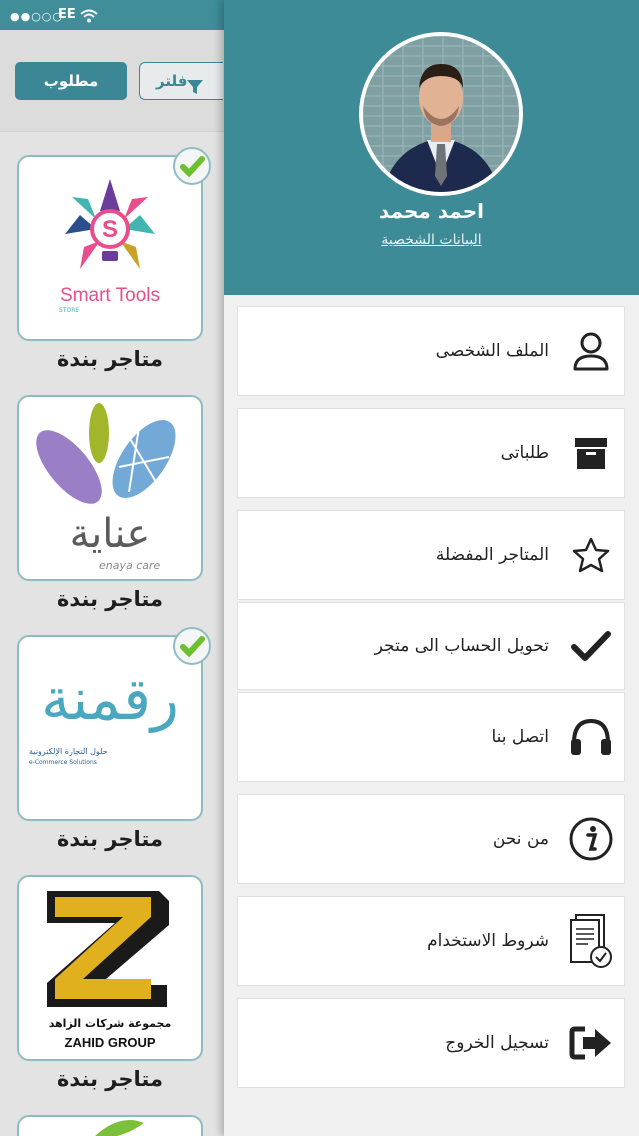  I want to click on personal-data-link: البيانات الشخصية, so click(431, 240).